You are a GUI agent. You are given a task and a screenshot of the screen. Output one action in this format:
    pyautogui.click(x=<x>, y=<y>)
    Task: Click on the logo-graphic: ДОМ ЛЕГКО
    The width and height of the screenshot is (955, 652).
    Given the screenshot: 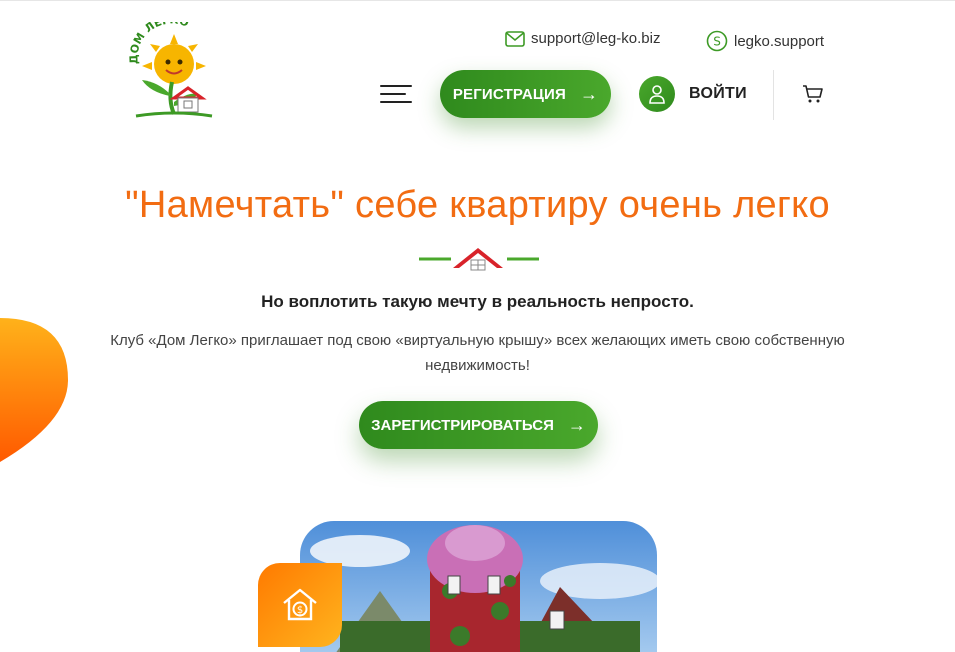 What is the action you would take?
    pyautogui.click(x=170, y=65)
    